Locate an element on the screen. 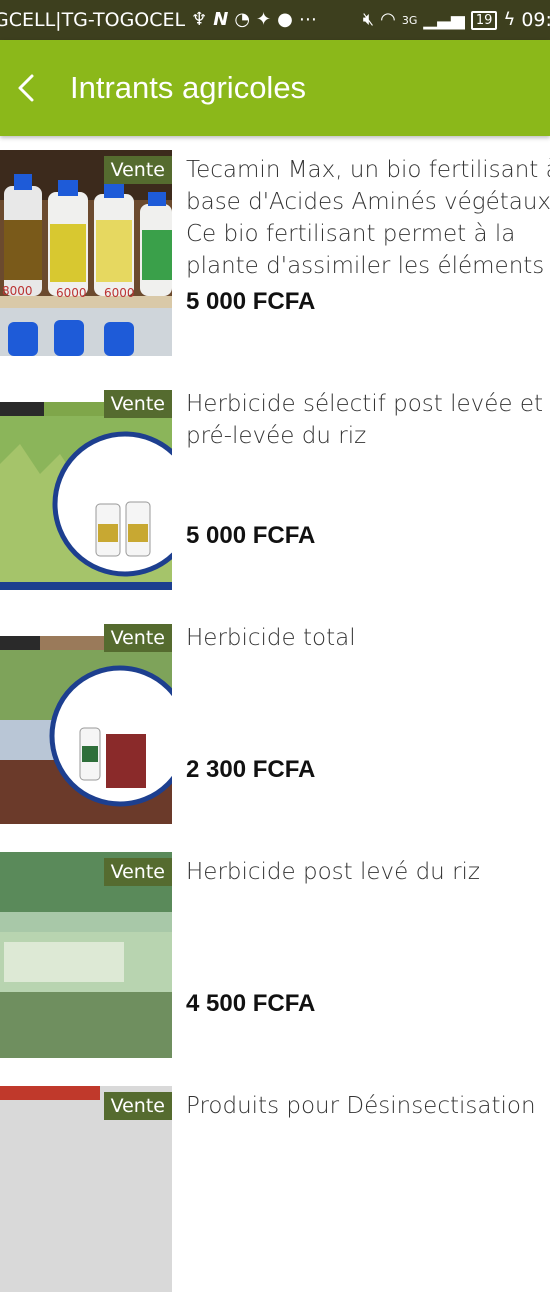  description-line: plante d'assimiler les éléments is located at coordinates (365, 266).